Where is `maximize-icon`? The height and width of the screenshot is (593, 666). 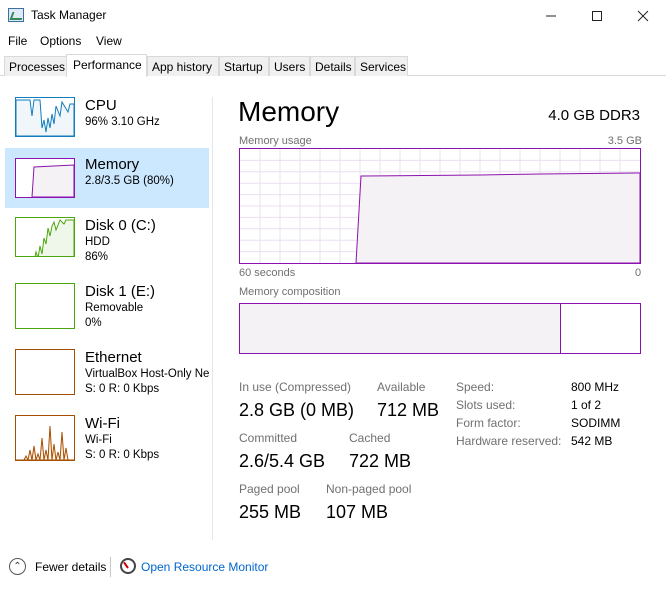
maximize-icon is located at coordinates (597, 15).